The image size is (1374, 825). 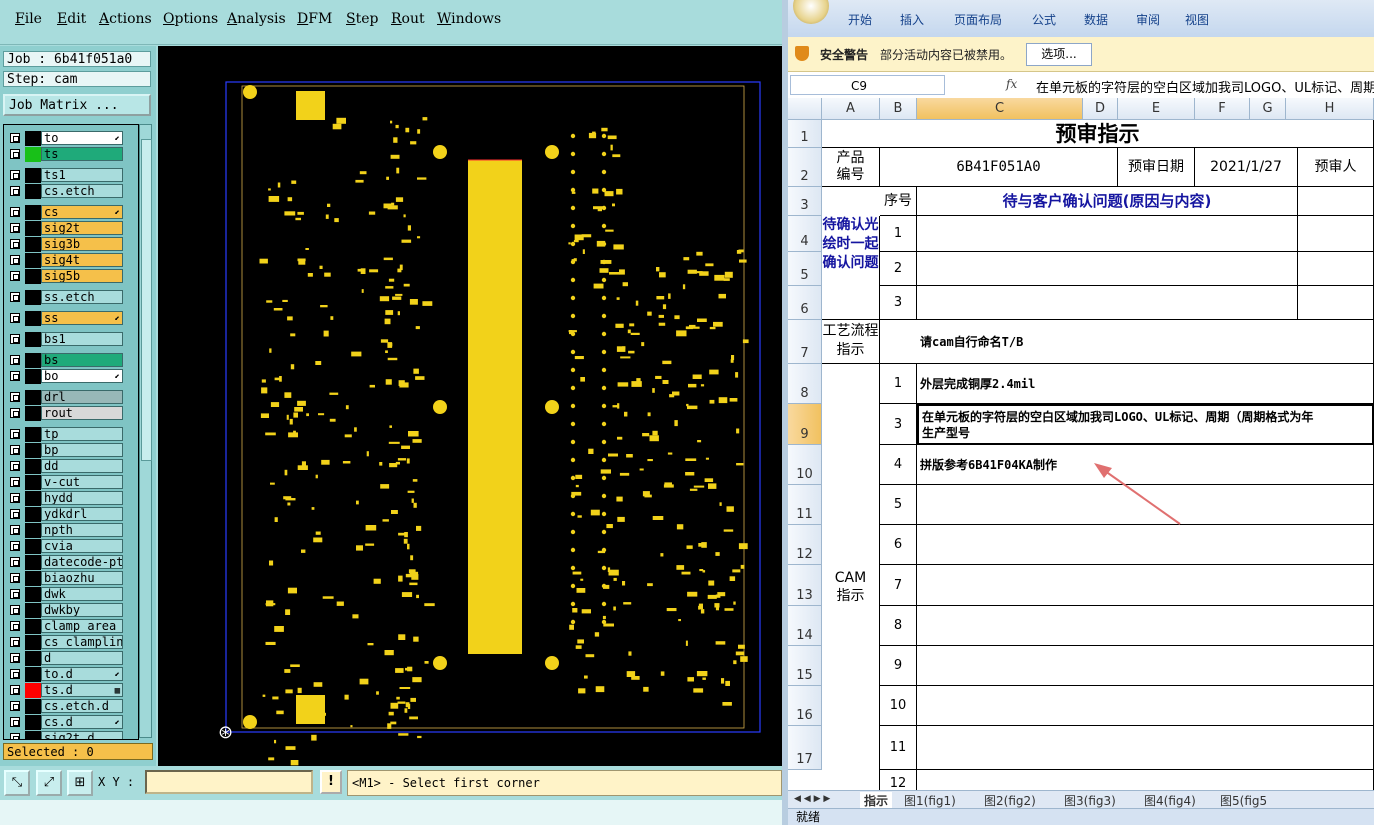 What do you see at coordinates (1127, 342) in the screenshot?
I see `process-value: 请cam自行命名T/B` at bounding box center [1127, 342].